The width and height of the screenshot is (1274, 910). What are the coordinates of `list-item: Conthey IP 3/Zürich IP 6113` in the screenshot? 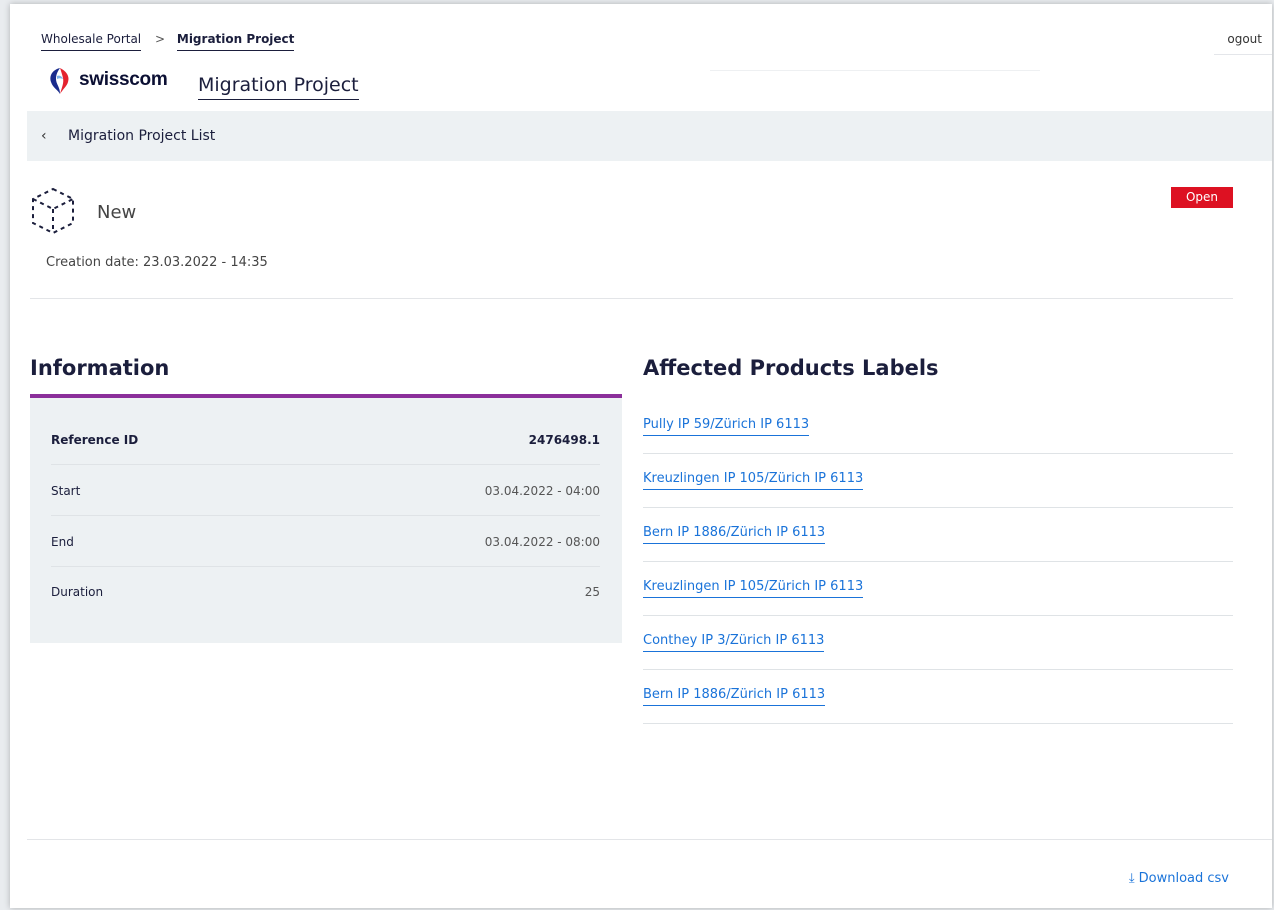 It's located at (938, 643).